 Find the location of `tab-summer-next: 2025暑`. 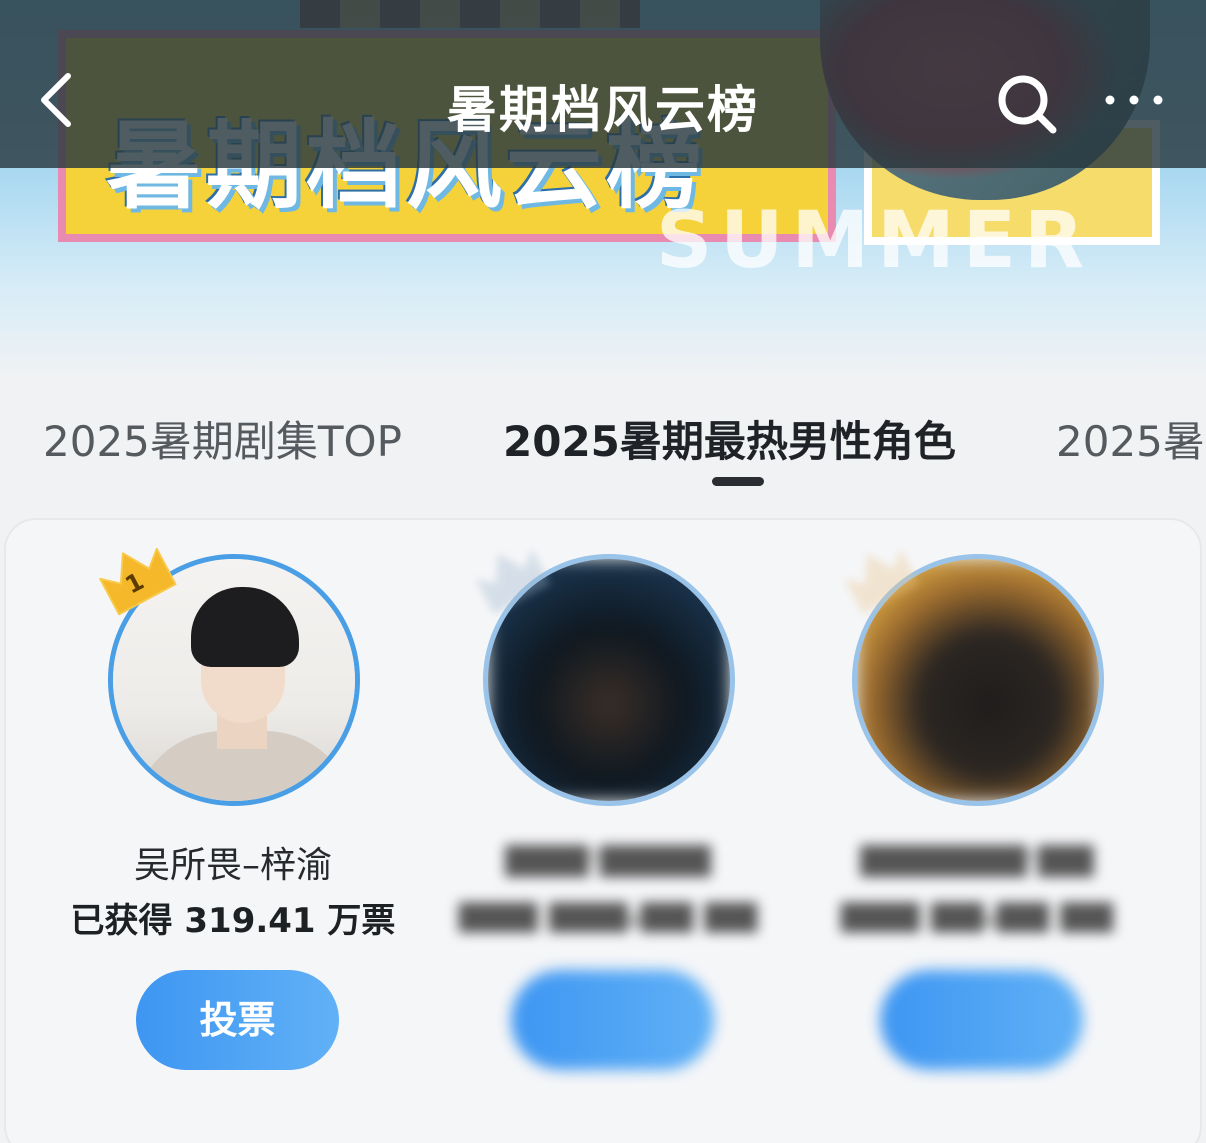

tab-summer-next: 2025暑 is located at coordinates (1130, 438).